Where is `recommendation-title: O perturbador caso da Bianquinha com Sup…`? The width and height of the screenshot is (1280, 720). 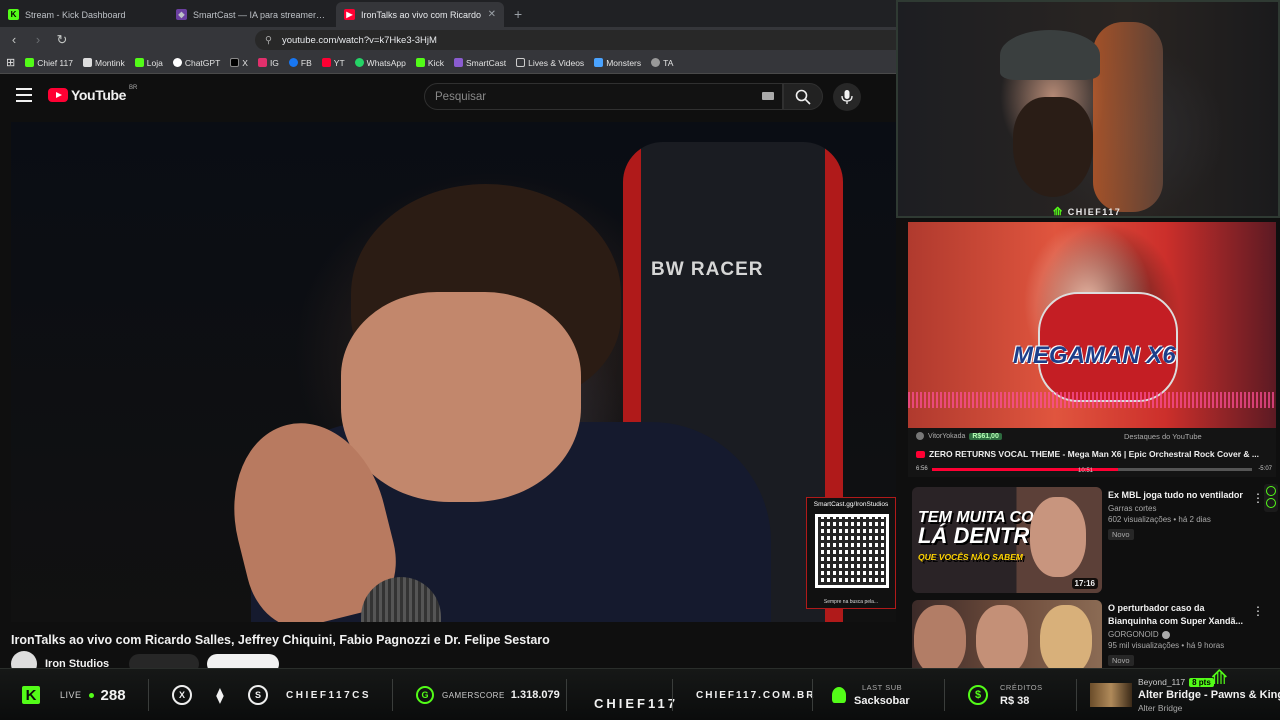 recommendation-title: O perturbador caso da Bianquinha com Sup… is located at coordinates (1178, 615).